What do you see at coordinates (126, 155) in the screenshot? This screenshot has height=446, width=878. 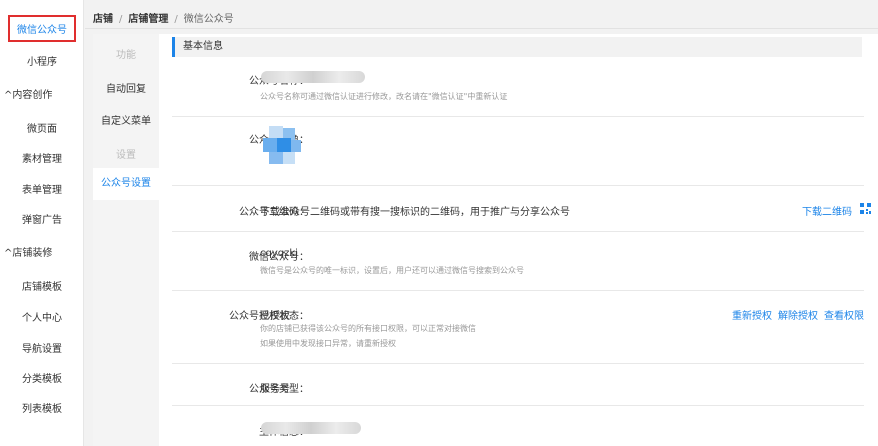 I see `subnav-settings-heading: 设置` at bounding box center [126, 155].